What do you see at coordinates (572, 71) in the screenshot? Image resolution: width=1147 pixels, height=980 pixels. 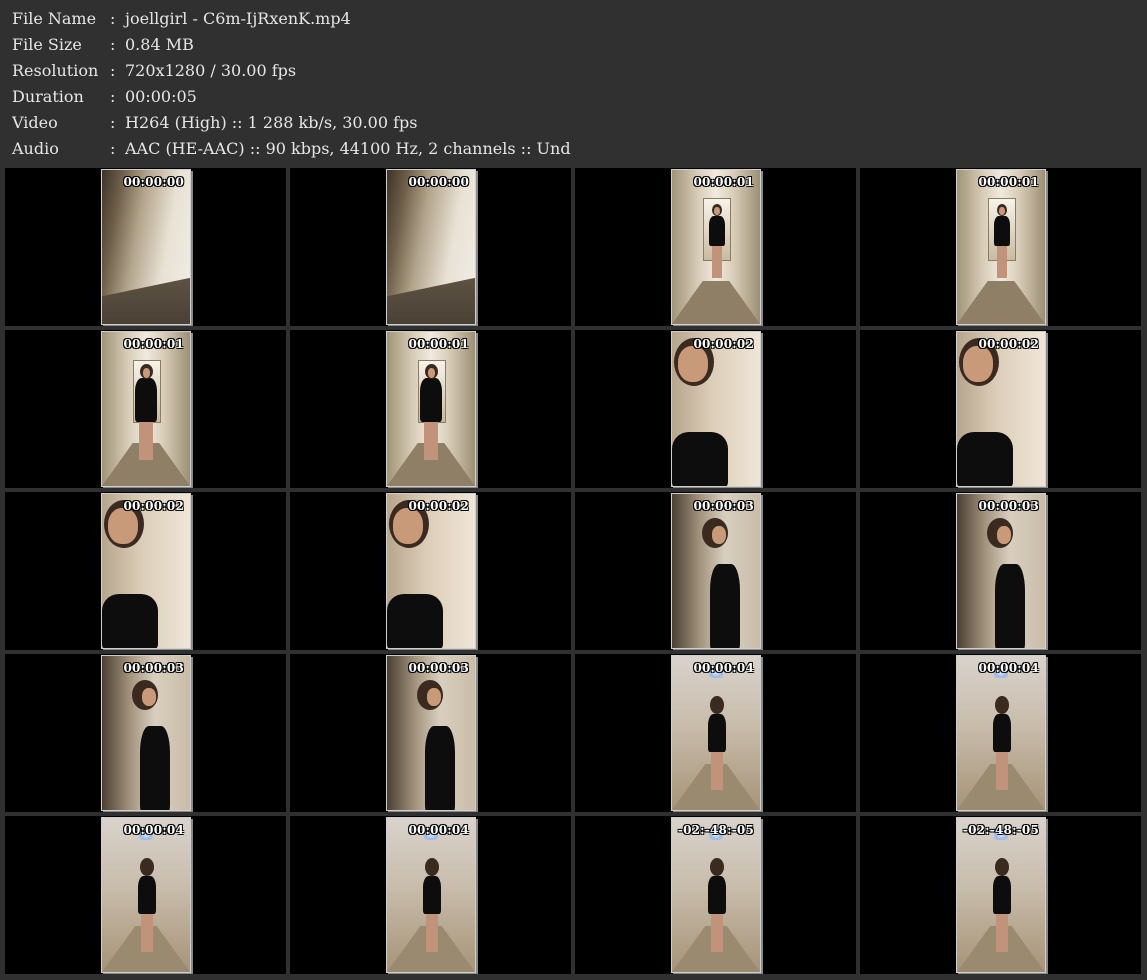 I see `info-row-resolution: Resolution : 720x1280 / 30.00 fps` at bounding box center [572, 71].